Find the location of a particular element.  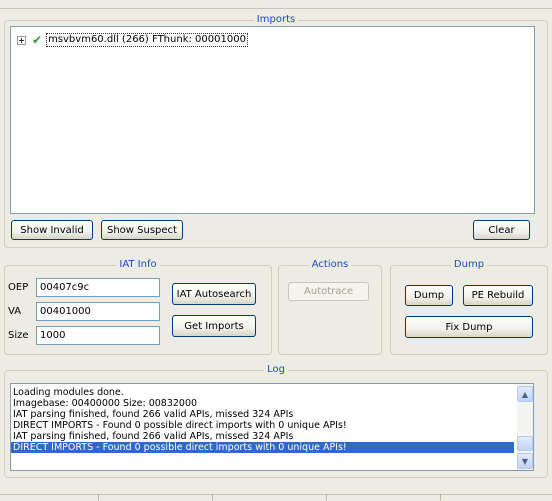

imports-group-title: Imports is located at coordinates (276, 19).